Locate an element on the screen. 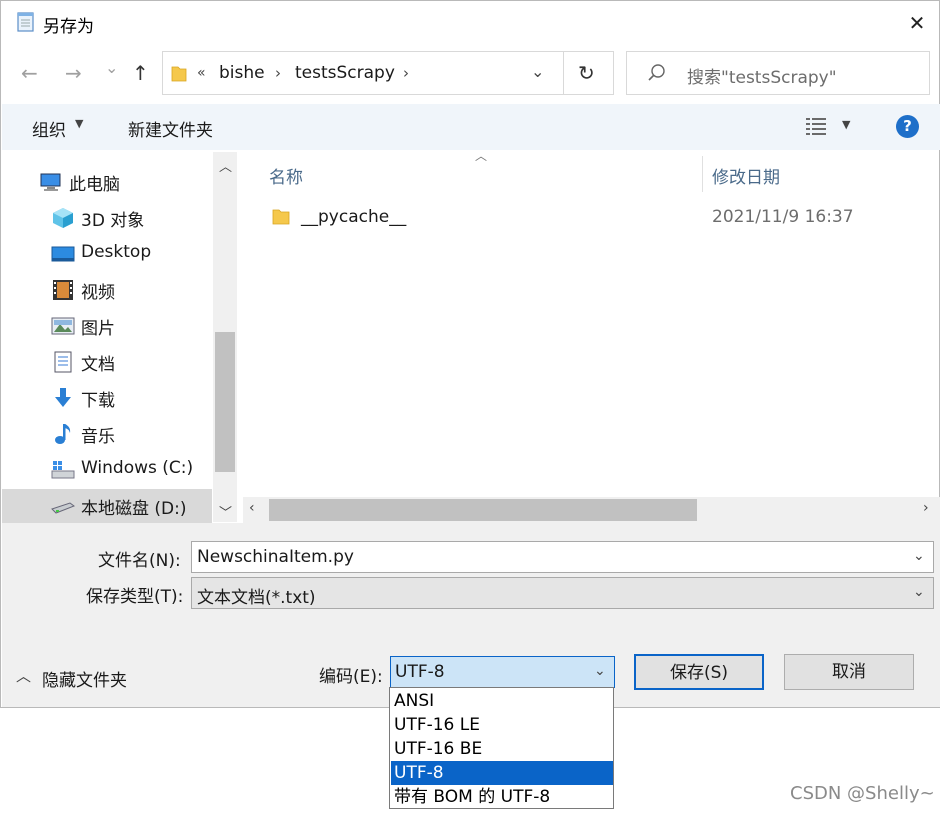 The width and height of the screenshot is (942, 815). sidebar-item-drive-c: Windows (C:) is located at coordinates (131, 470).